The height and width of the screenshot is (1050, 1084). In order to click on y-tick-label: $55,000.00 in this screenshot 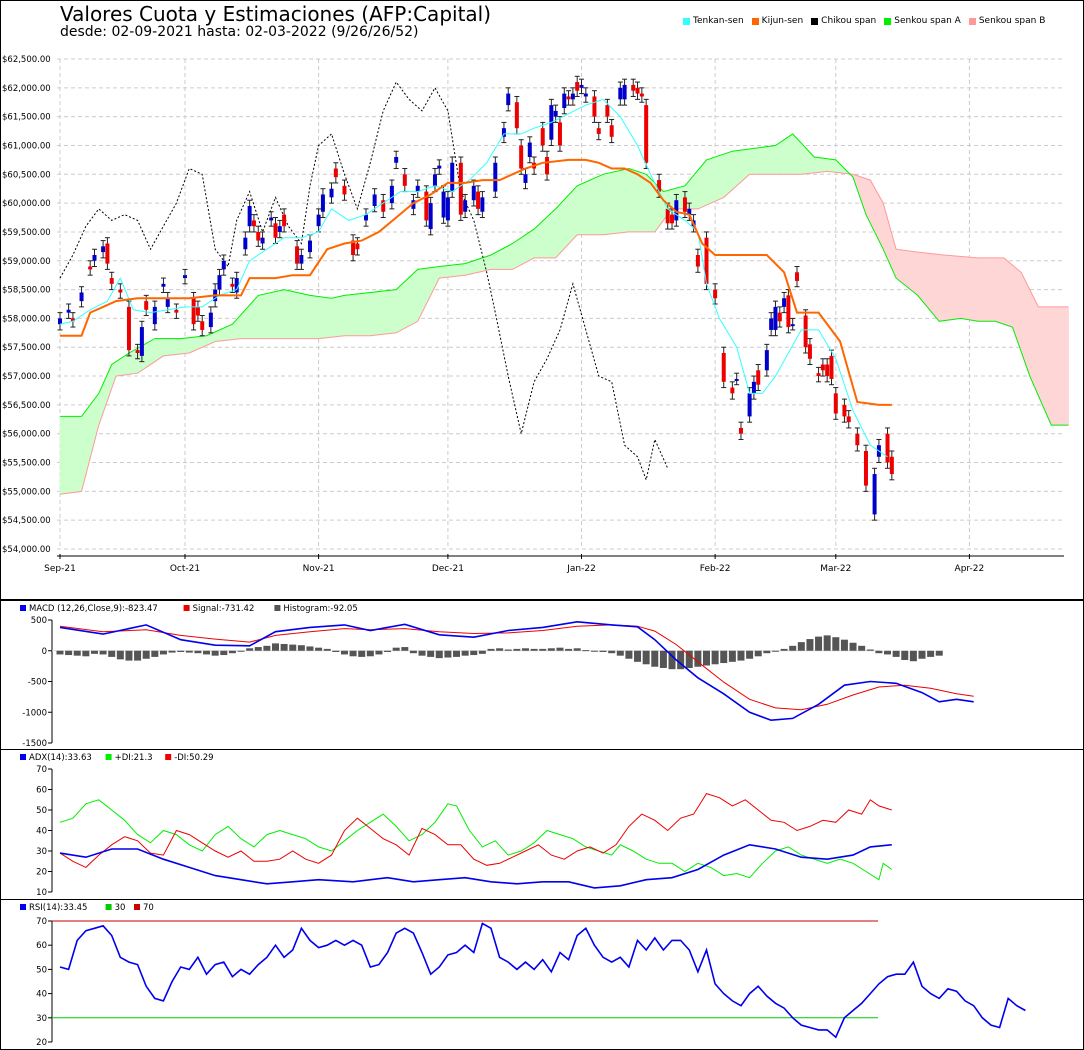, I will do `click(26, 492)`.